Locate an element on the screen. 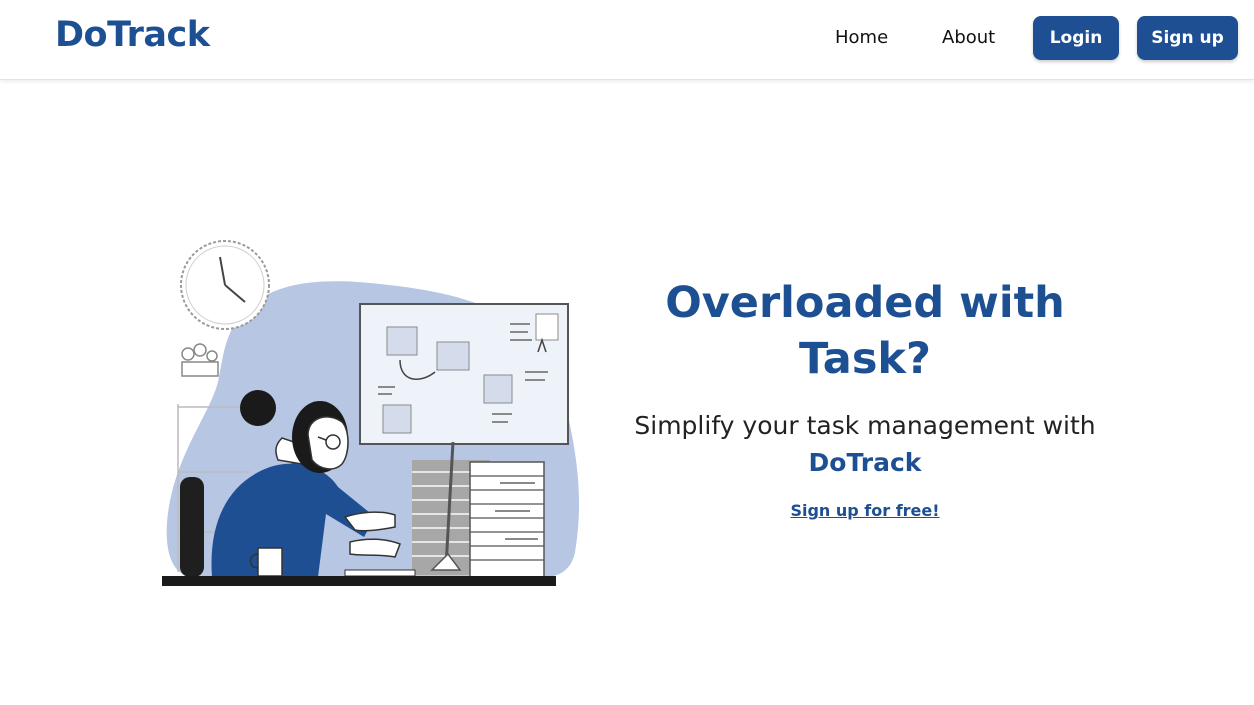 Image resolution: width=1254 pixels, height=705 pixels. hero-headline: Overloaded with Task? is located at coordinates (865, 331).